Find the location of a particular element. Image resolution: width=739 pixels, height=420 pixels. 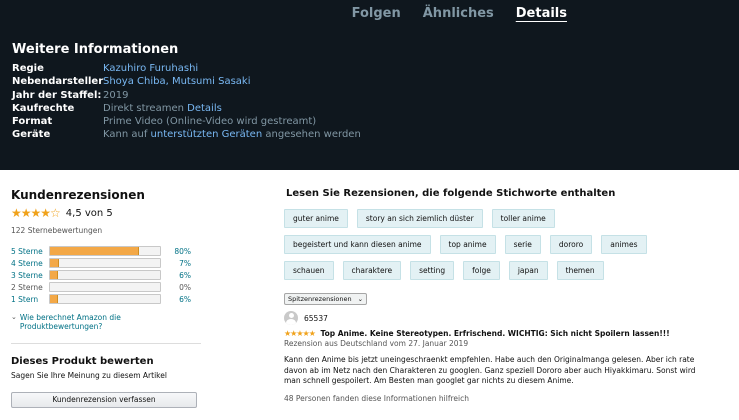

info-value-text: angesehen werden is located at coordinates (311, 135).